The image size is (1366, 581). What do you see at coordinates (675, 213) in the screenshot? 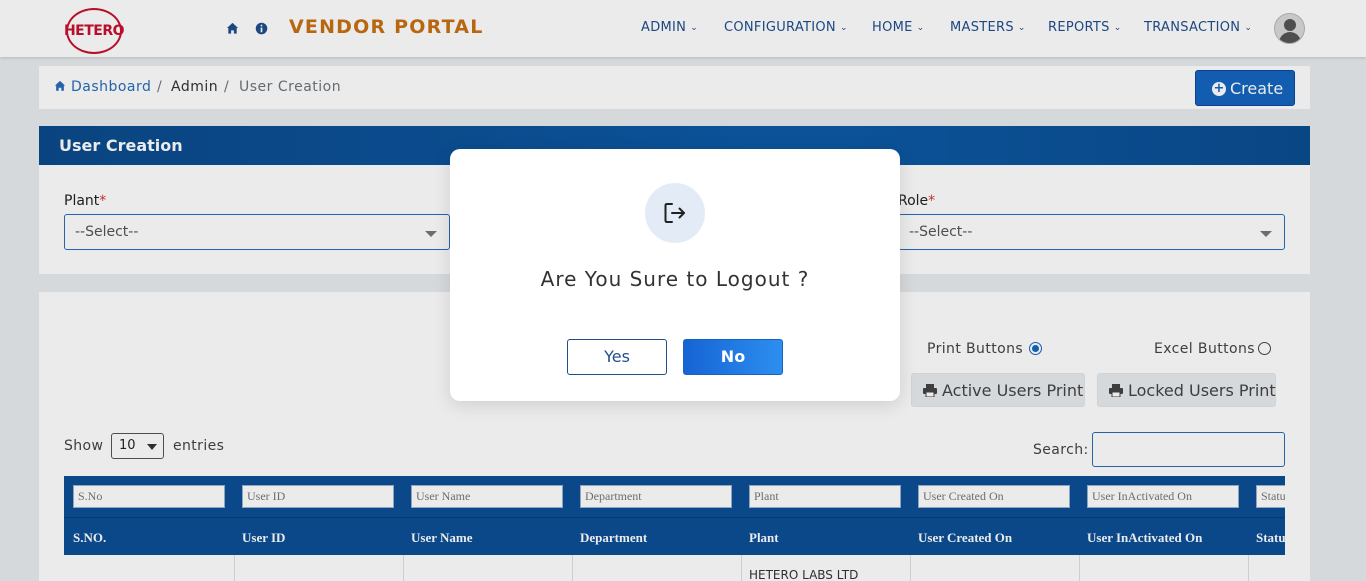
I see `logout-icon` at bounding box center [675, 213].